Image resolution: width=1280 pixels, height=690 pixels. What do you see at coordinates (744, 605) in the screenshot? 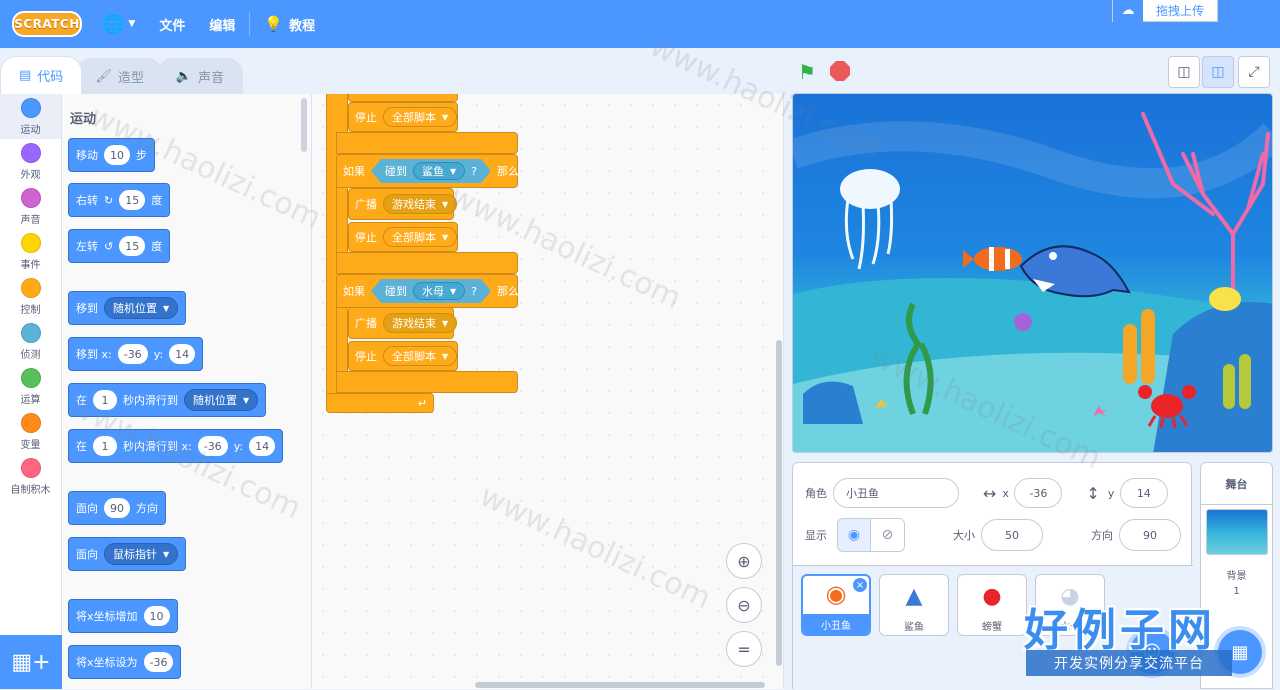
I see `zoom-out-button: ⊖` at bounding box center [744, 605].